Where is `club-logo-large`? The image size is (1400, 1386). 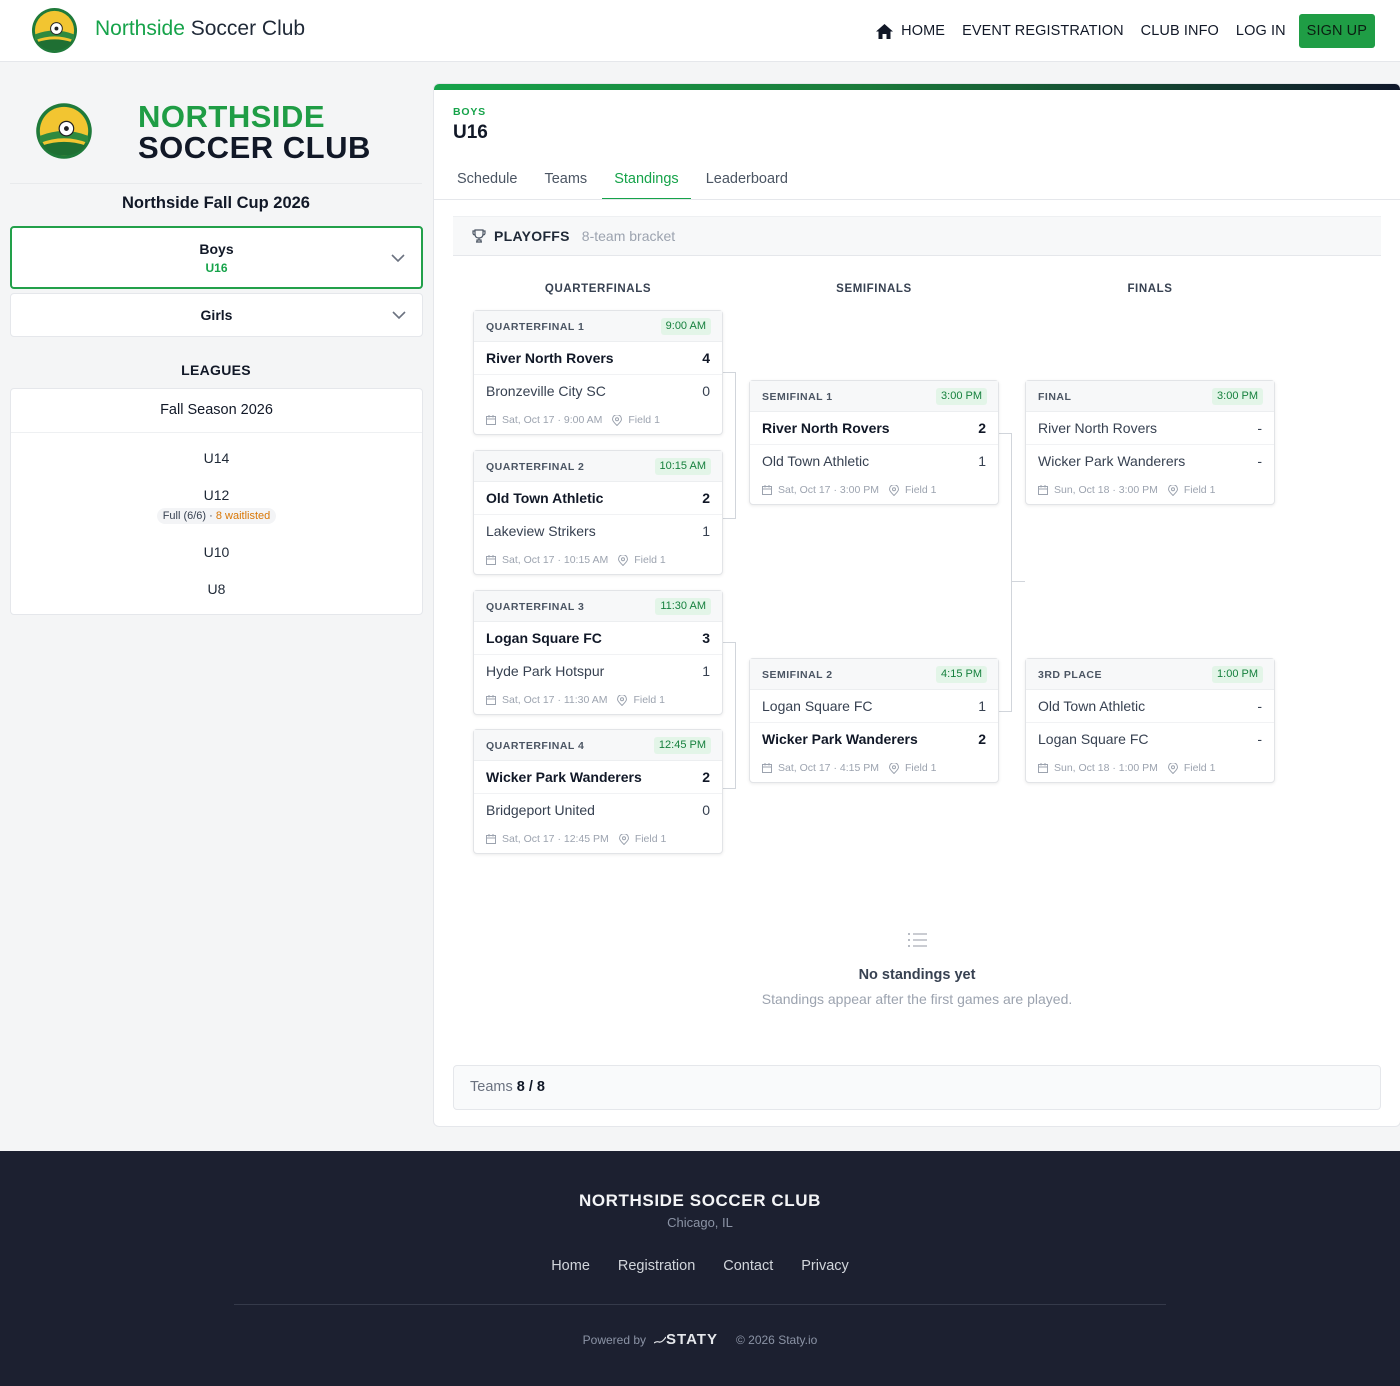
club-logo-large is located at coordinates (64, 131).